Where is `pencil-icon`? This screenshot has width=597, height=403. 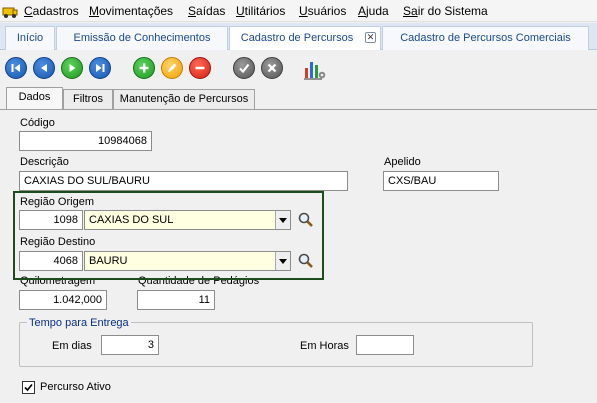 pencil-icon is located at coordinates (172, 67).